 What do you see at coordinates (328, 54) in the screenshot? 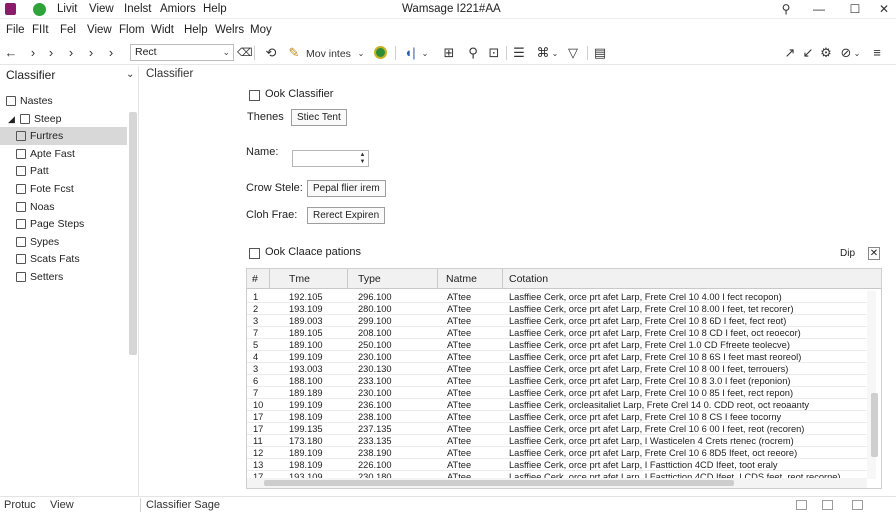
I see `macro-button: Mov intes` at bounding box center [328, 54].